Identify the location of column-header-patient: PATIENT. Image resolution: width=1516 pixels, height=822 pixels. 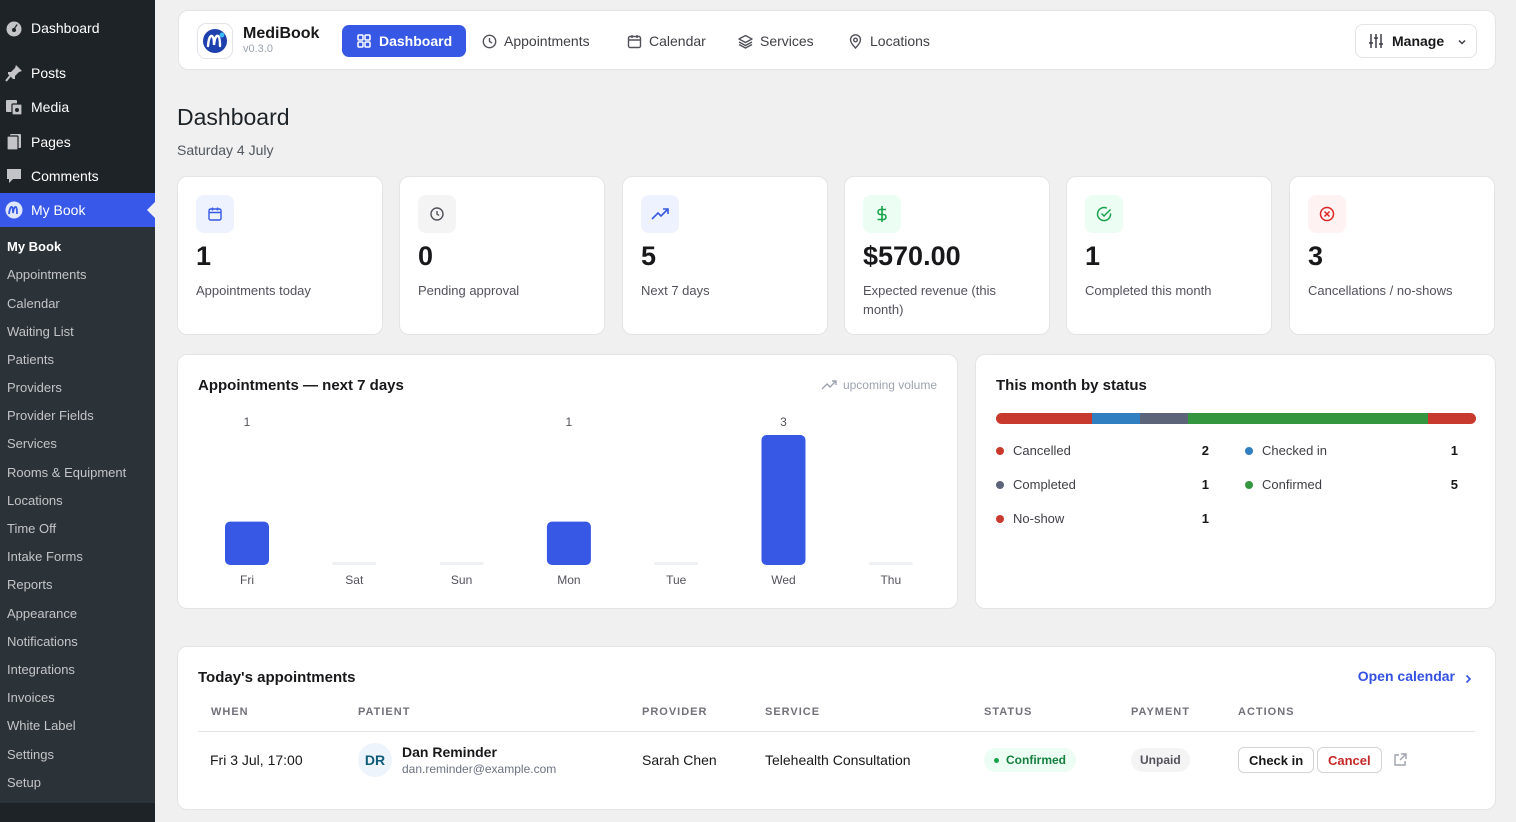
(384, 712).